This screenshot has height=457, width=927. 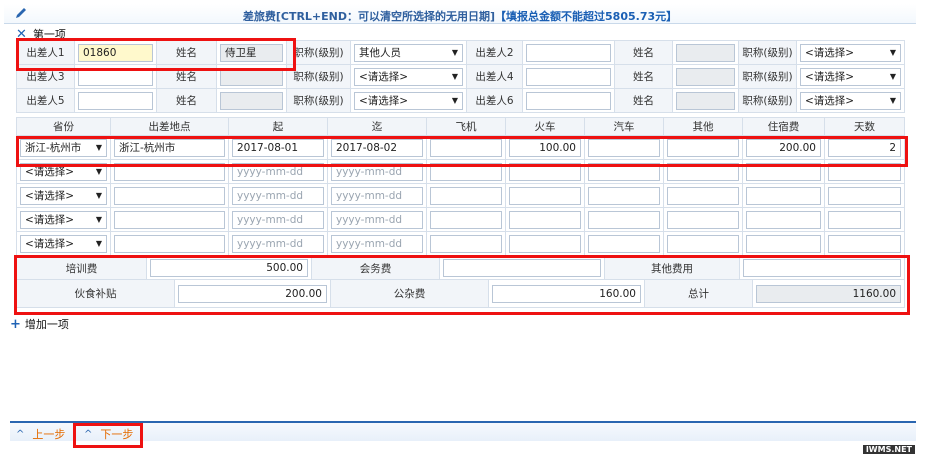 What do you see at coordinates (586, 16) in the screenshot?
I see `title-warning: 【填报总金额不能超过5805.73元】` at bounding box center [586, 16].